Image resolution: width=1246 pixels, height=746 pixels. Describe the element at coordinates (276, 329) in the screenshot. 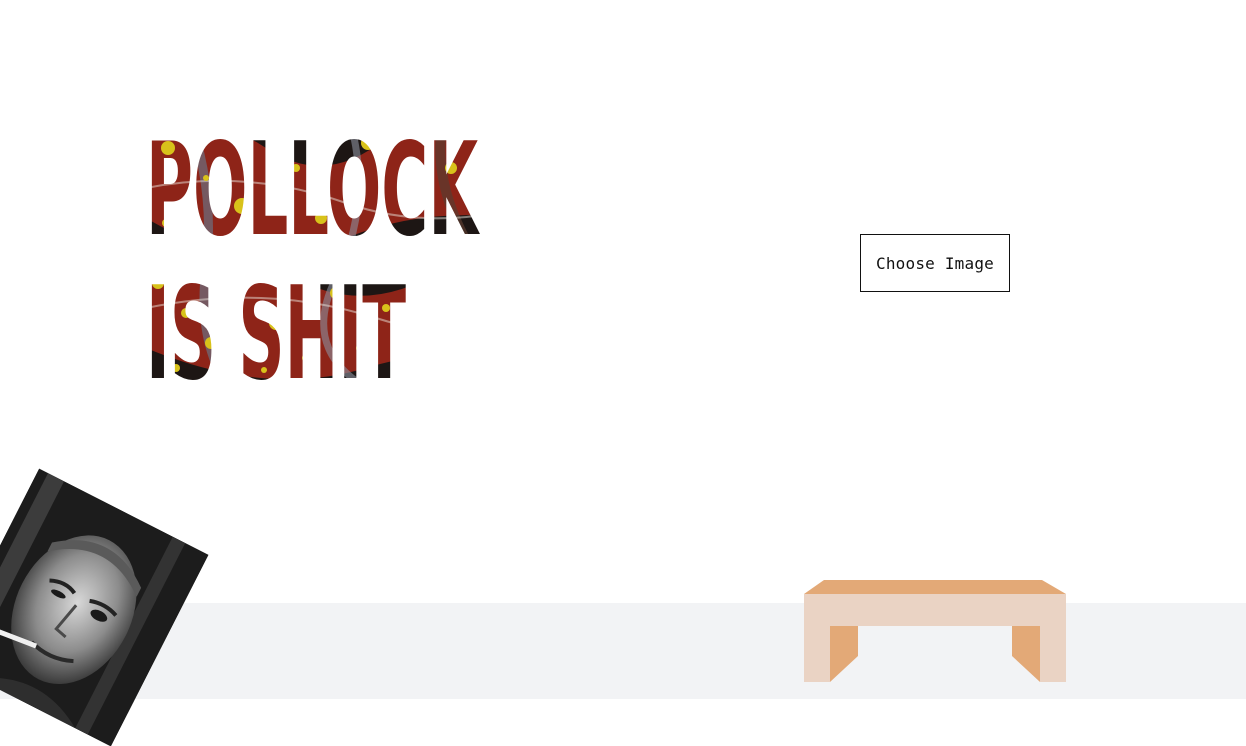

I see `headline-line-2: IS SHIT` at that location.